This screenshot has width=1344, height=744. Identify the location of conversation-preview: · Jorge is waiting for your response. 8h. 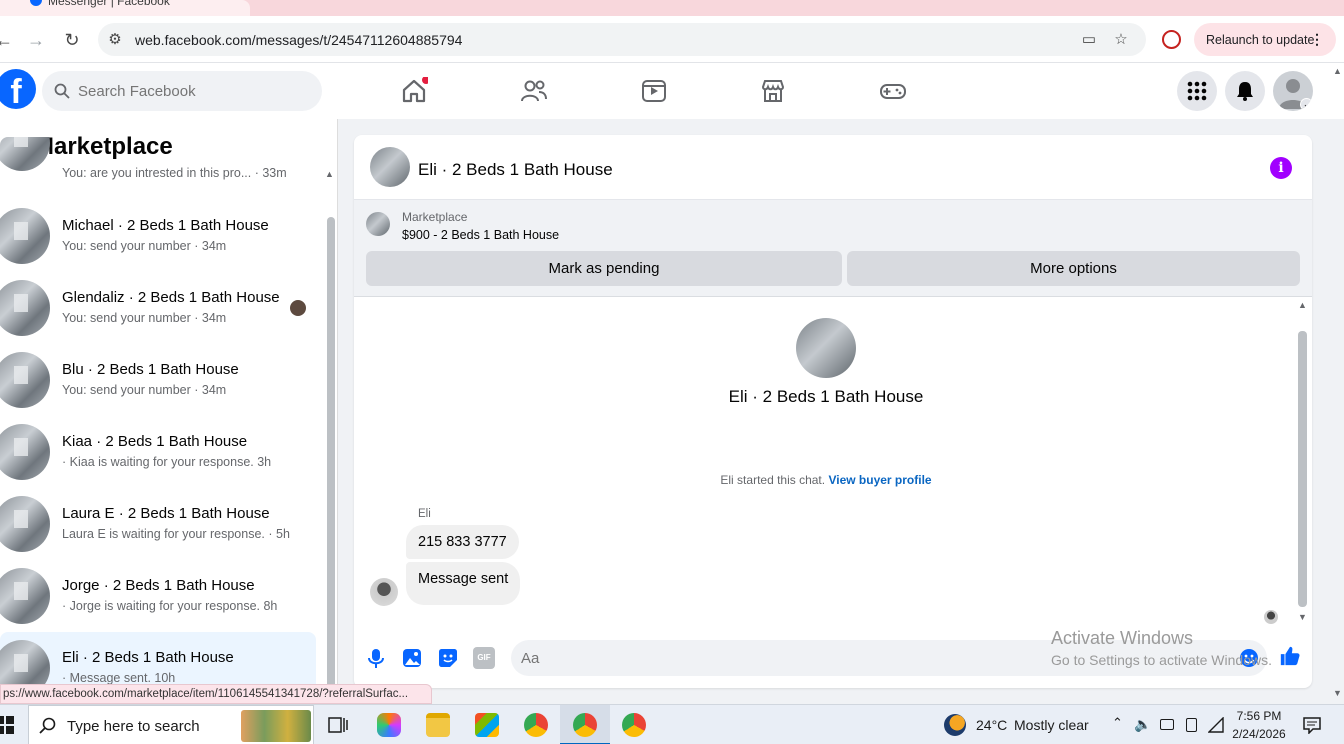
(170, 606).